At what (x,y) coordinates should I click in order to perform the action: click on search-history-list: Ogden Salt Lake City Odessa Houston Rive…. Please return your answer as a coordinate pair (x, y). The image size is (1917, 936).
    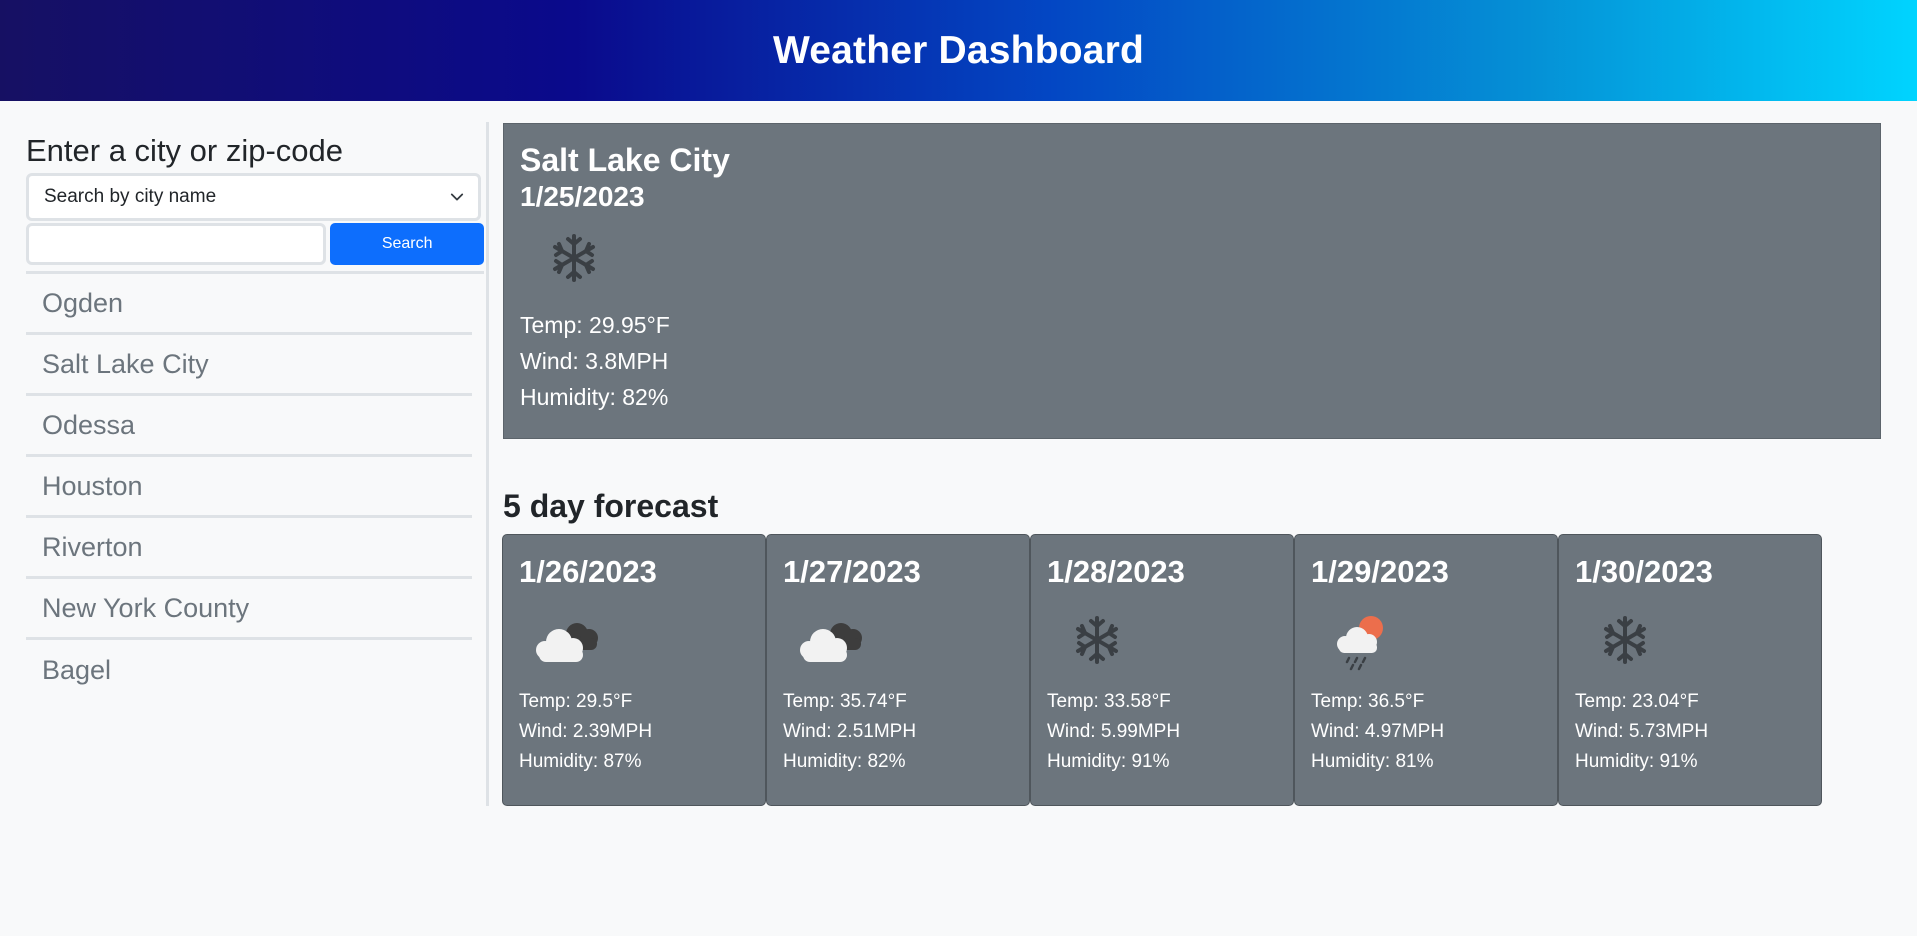
    Looking at the image, I should click on (249, 488).